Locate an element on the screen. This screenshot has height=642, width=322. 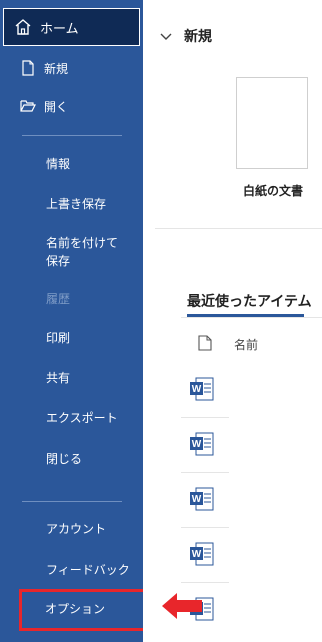
nav-feedback: フィードバック is located at coordinates (71, 570).